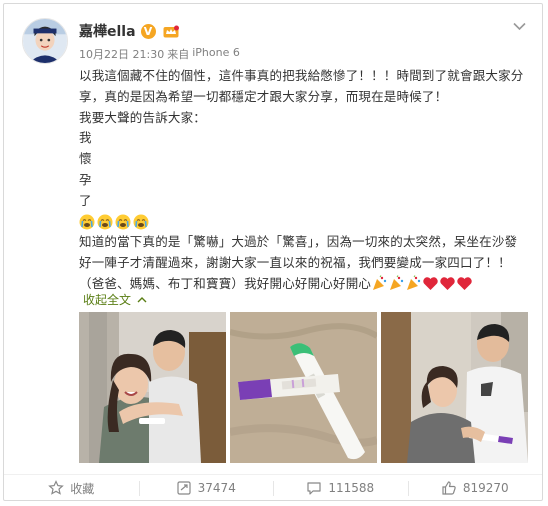 The height and width of the screenshot is (506, 548). Describe the element at coordinates (143, 117) in the screenshot. I see `post-line: 我要大聲的告訴大家：` at that location.